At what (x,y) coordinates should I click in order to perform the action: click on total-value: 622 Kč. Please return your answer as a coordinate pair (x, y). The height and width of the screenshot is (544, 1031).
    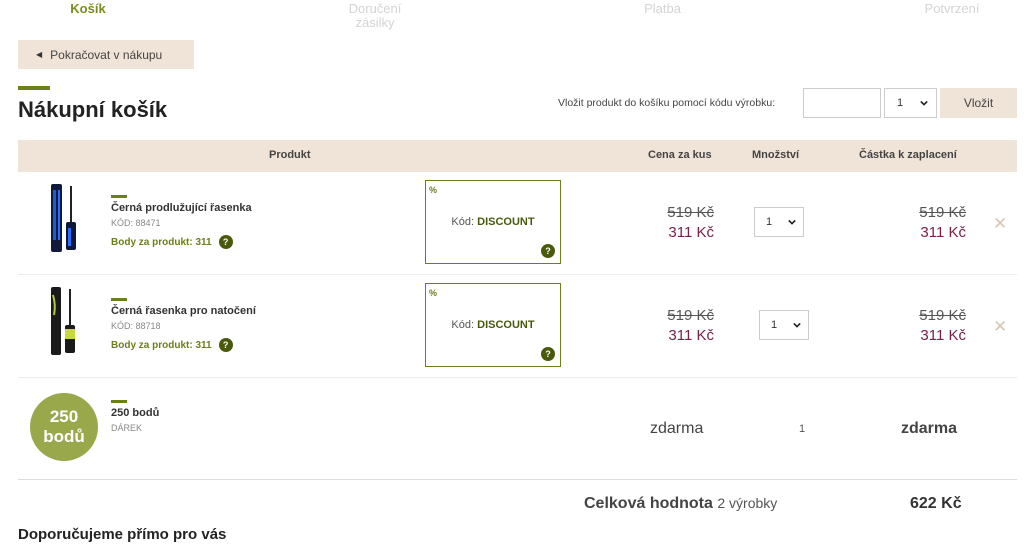
    Looking at the image, I should click on (936, 503).